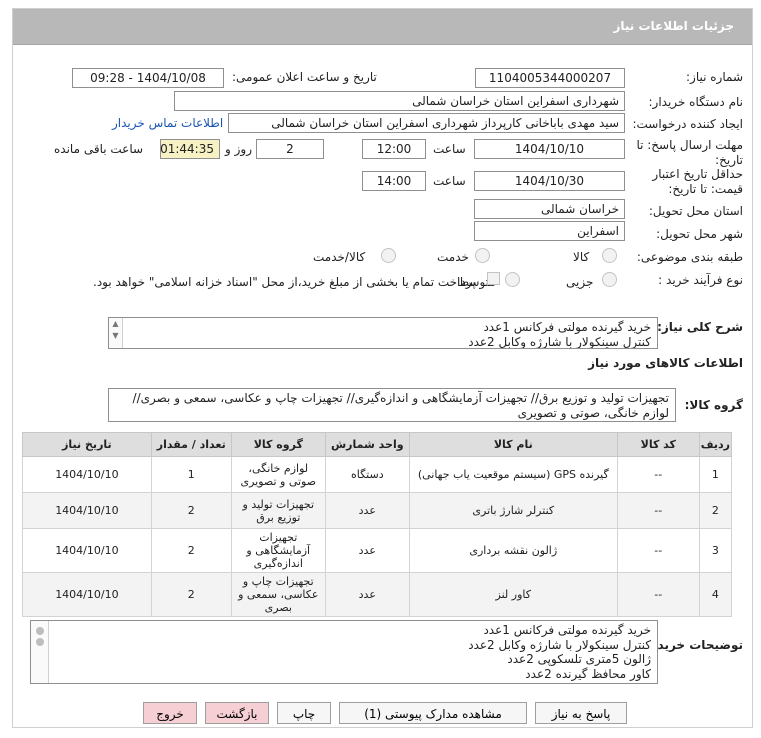  What do you see at coordinates (559, 644) in the screenshot?
I see `buyer-notes-line: کنترل سینکولار با شارژه وکابل 2عدد` at bounding box center [559, 644].